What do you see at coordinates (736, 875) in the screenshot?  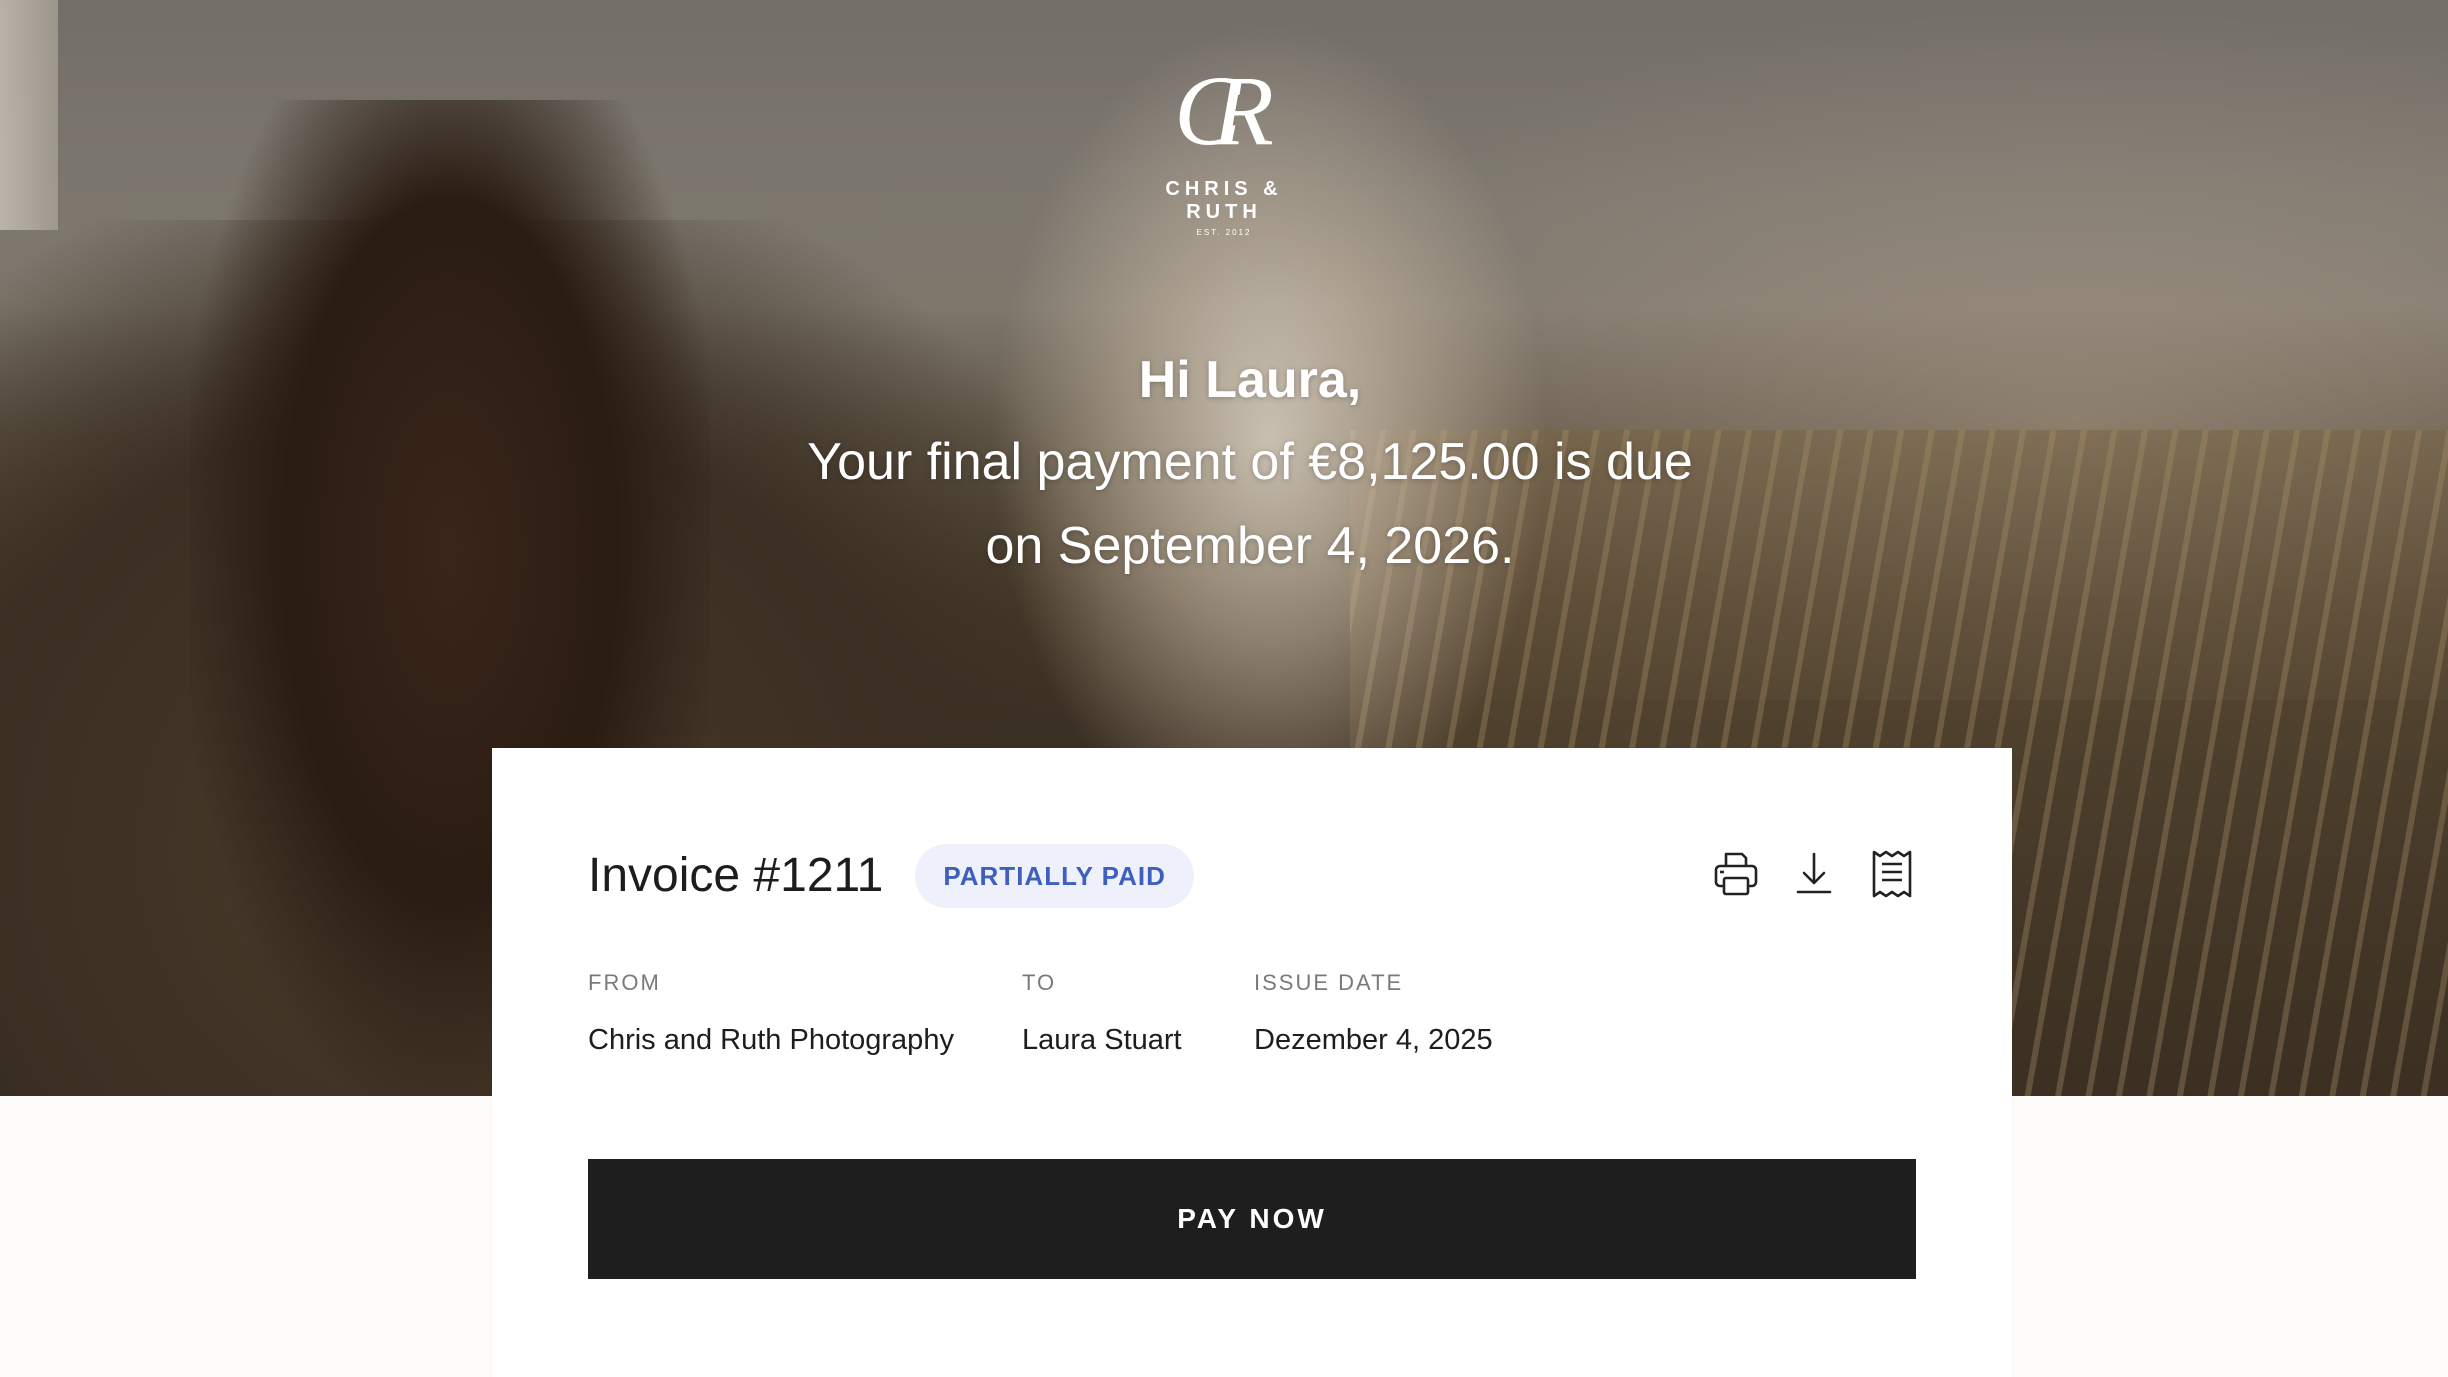 I see `invoice-title: Invoice #1211` at bounding box center [736, 875].